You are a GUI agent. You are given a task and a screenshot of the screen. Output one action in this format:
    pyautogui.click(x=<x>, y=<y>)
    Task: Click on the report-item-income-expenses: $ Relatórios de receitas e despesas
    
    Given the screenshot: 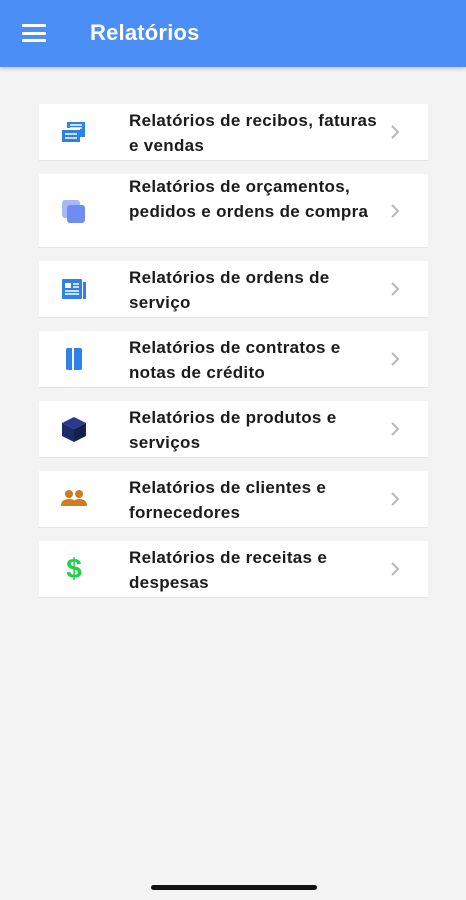 What is the action you would take?
    pyautogui.click(x=233, y=569)
    